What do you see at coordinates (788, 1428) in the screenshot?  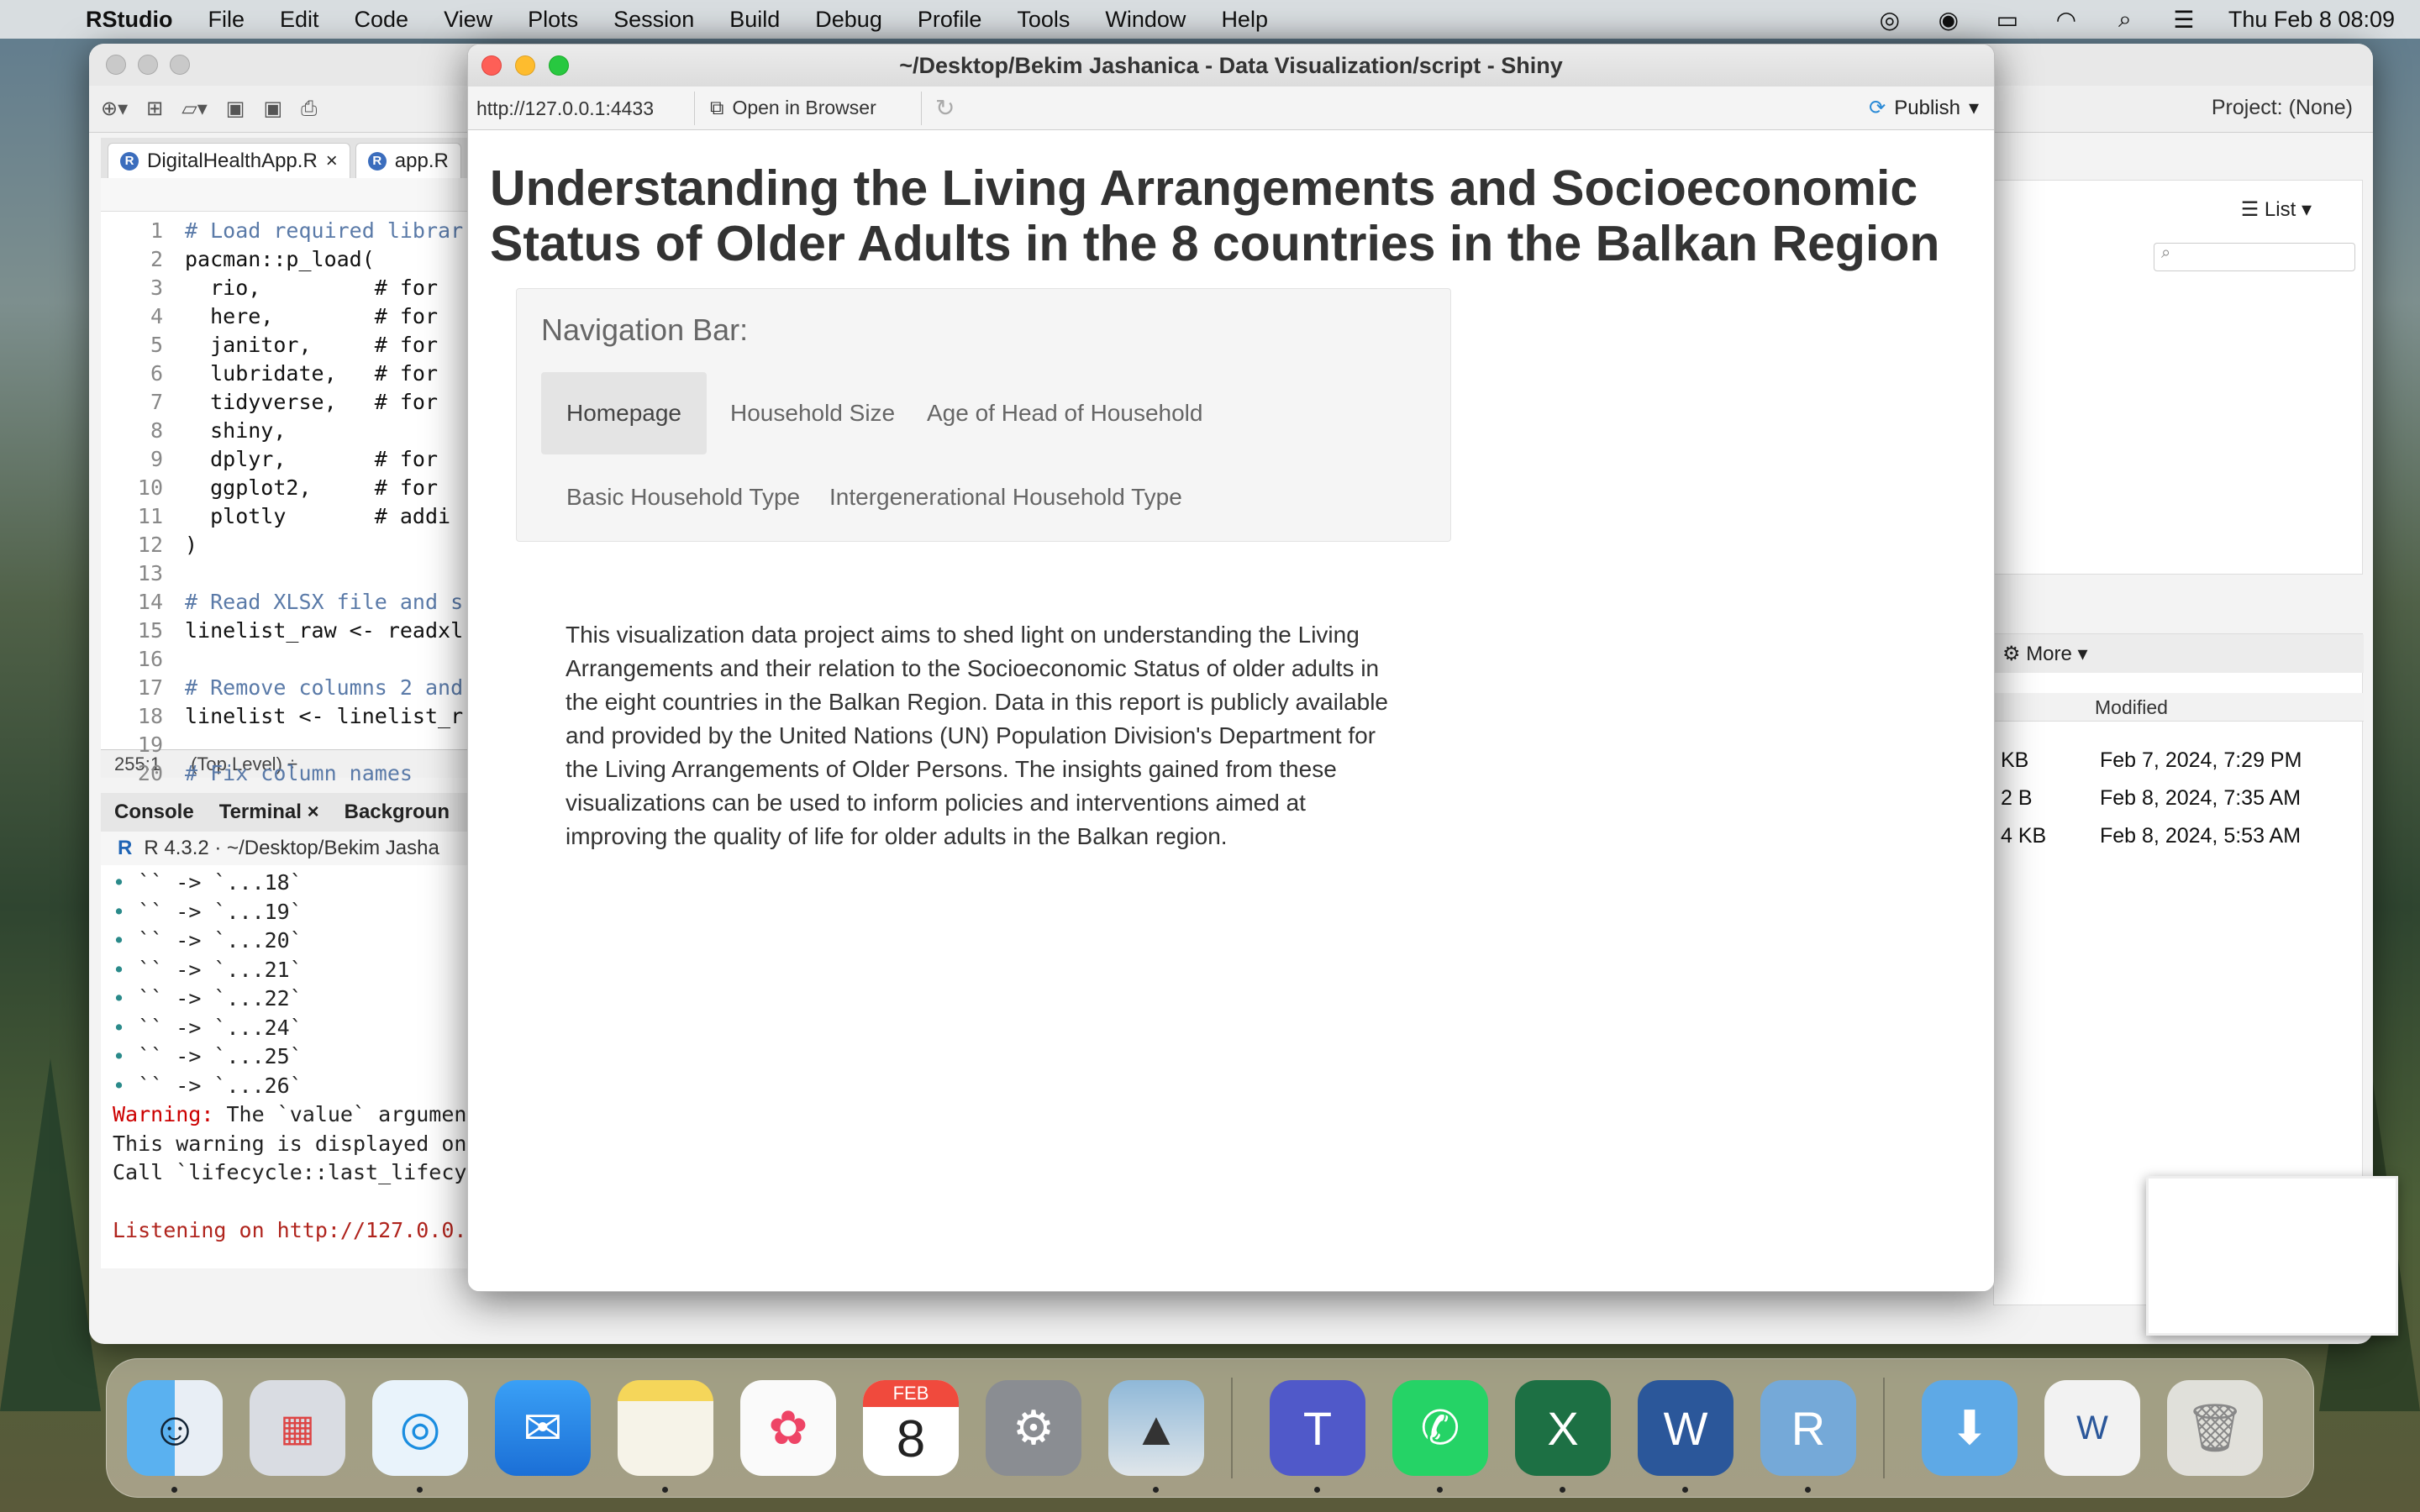 I see `photos-icon: ✿` at bounding box center [788, 1428].